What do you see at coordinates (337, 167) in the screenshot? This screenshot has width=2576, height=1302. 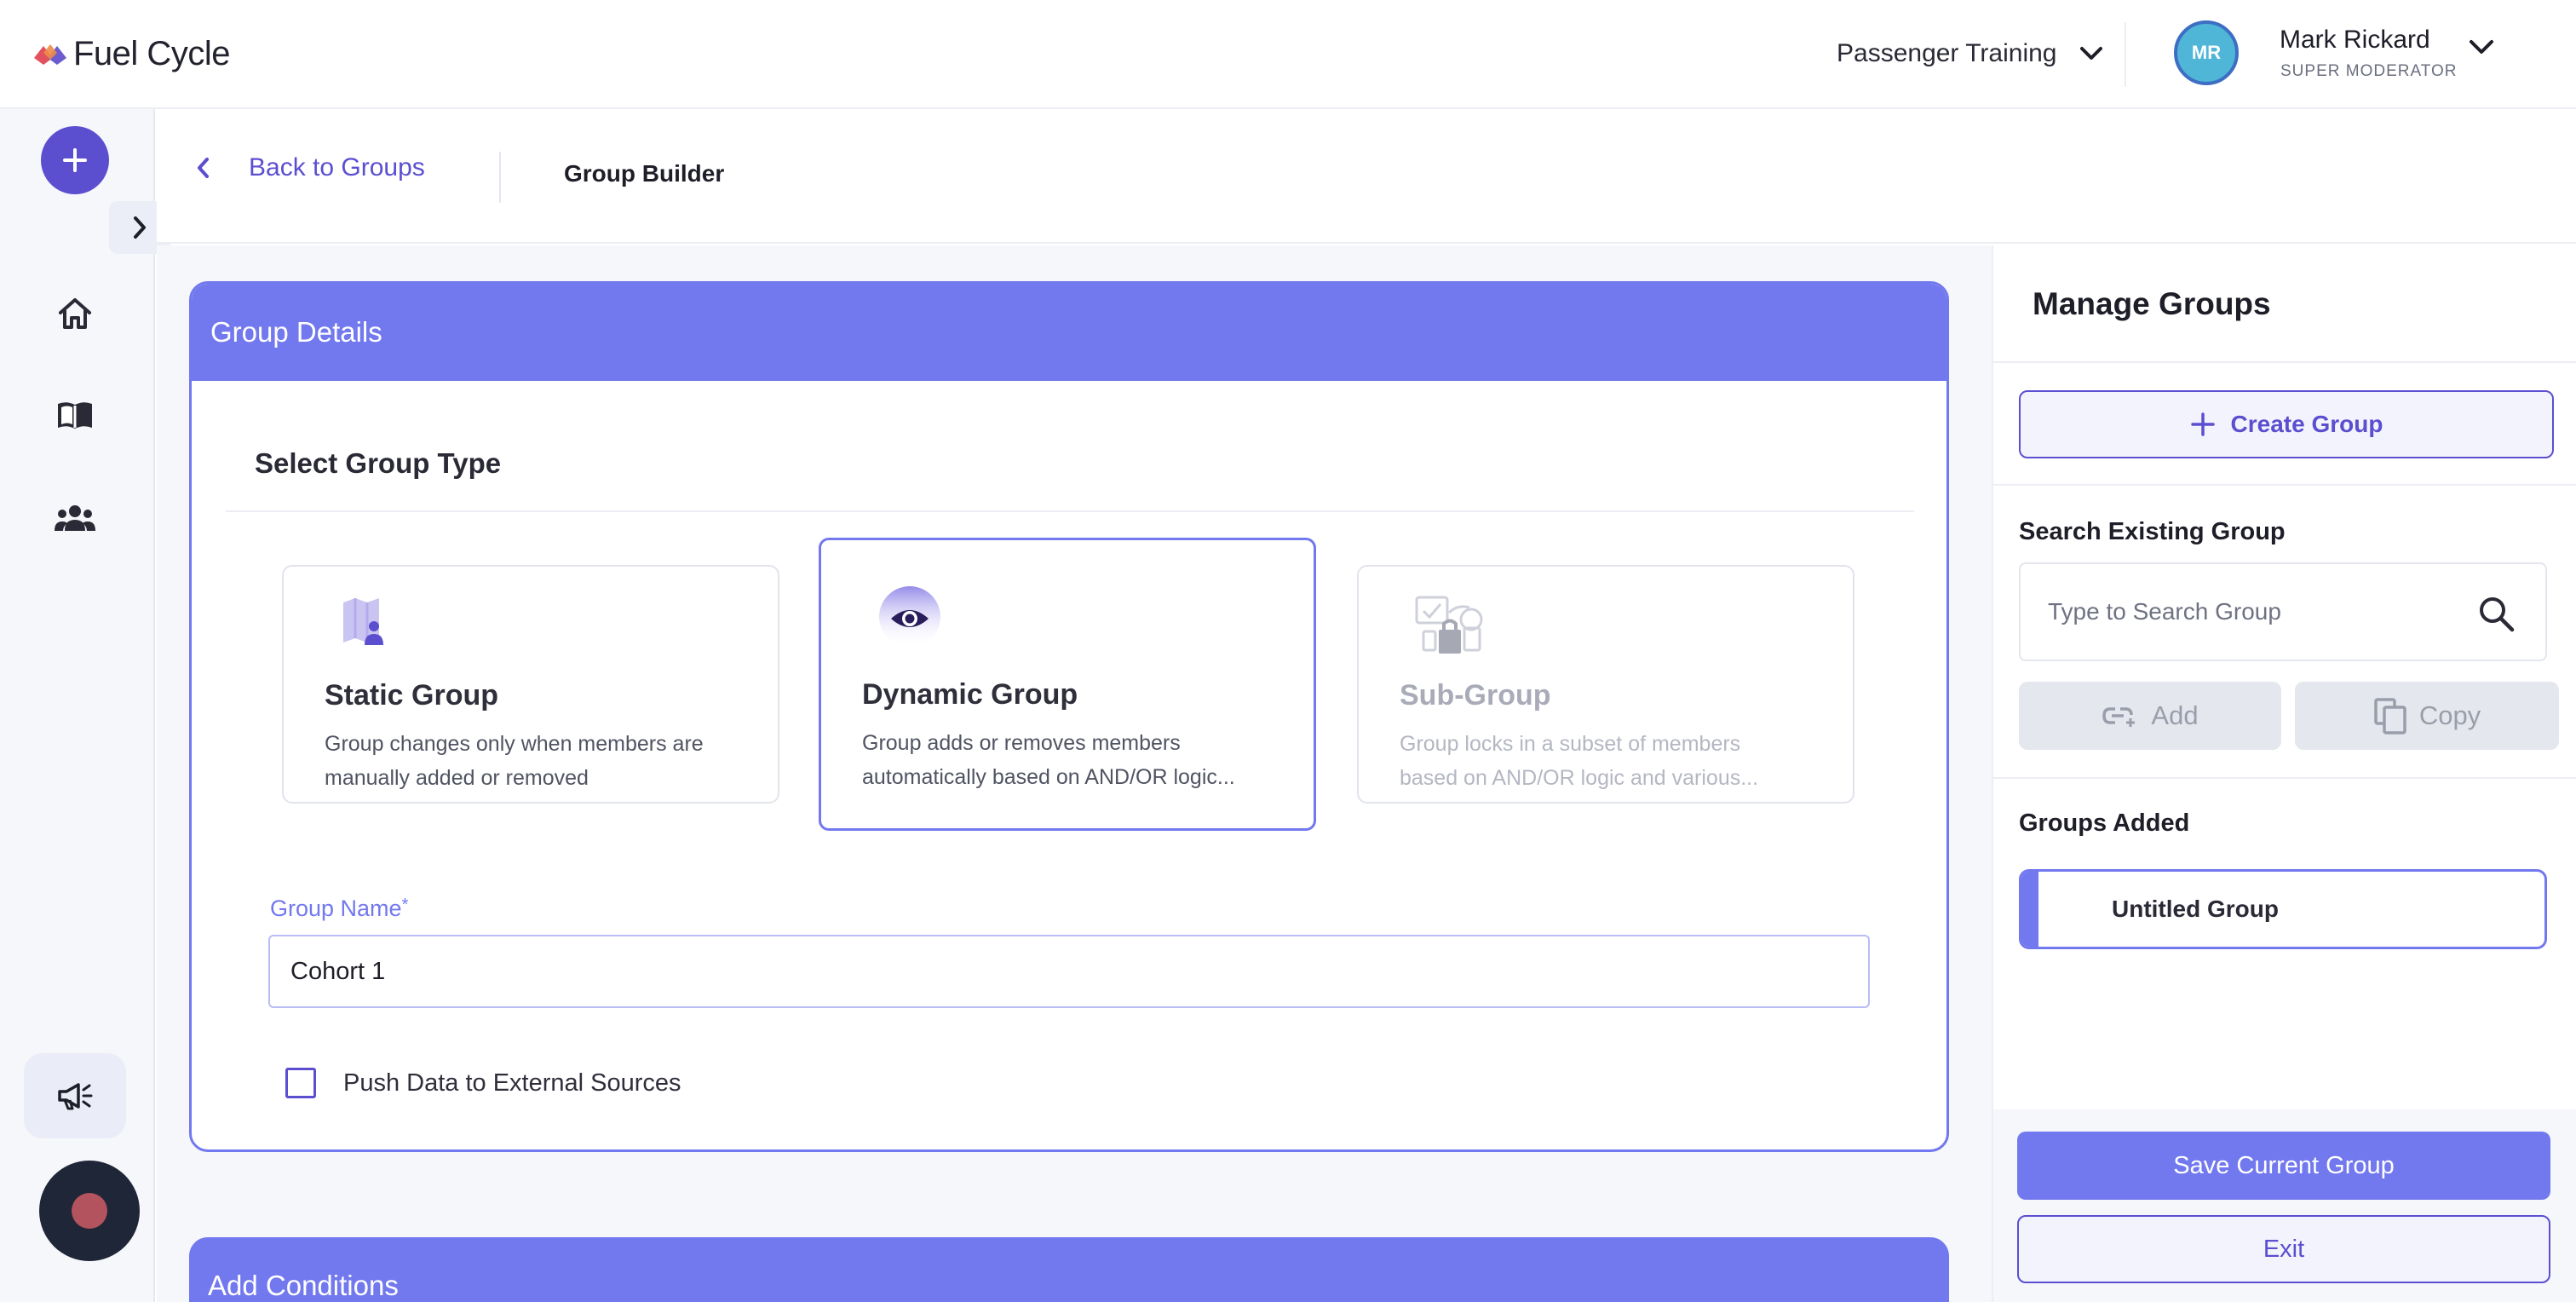 I see `back-label: Back to Groups` at bounding box center [337, 167].